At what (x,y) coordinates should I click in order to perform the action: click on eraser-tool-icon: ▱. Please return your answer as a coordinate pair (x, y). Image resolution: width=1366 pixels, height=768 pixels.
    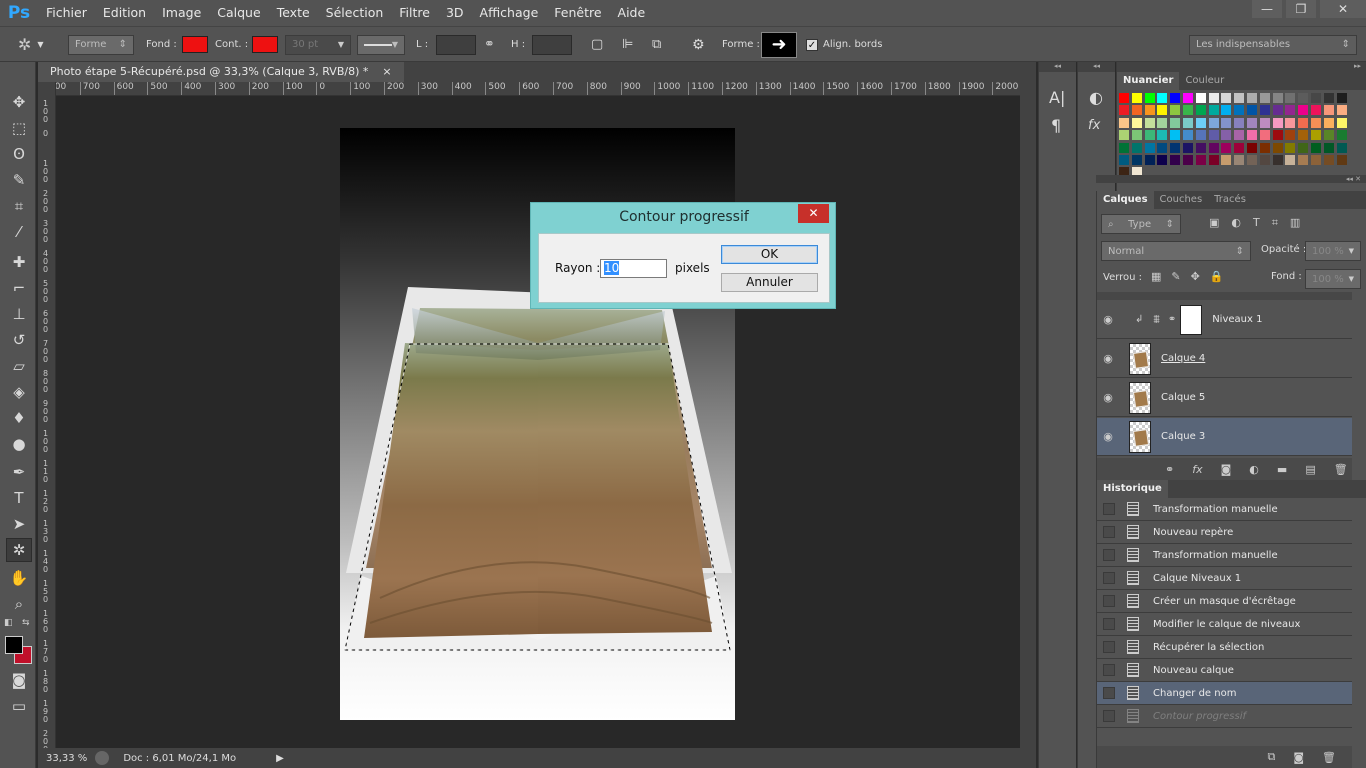
    Looking at the image, I should click on (19, 366).